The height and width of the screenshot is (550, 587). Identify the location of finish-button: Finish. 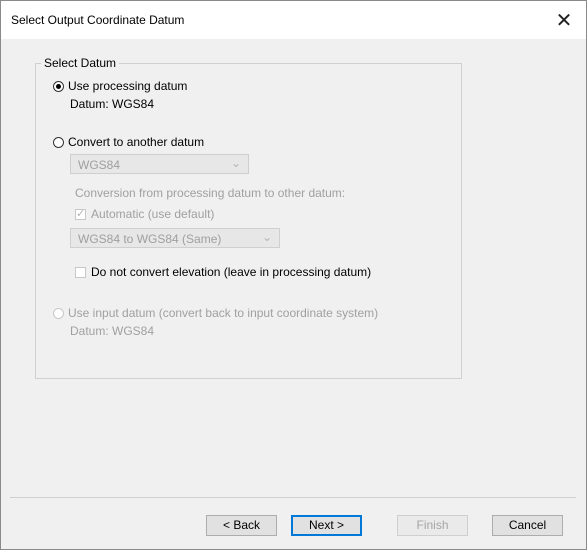
(432, 525).